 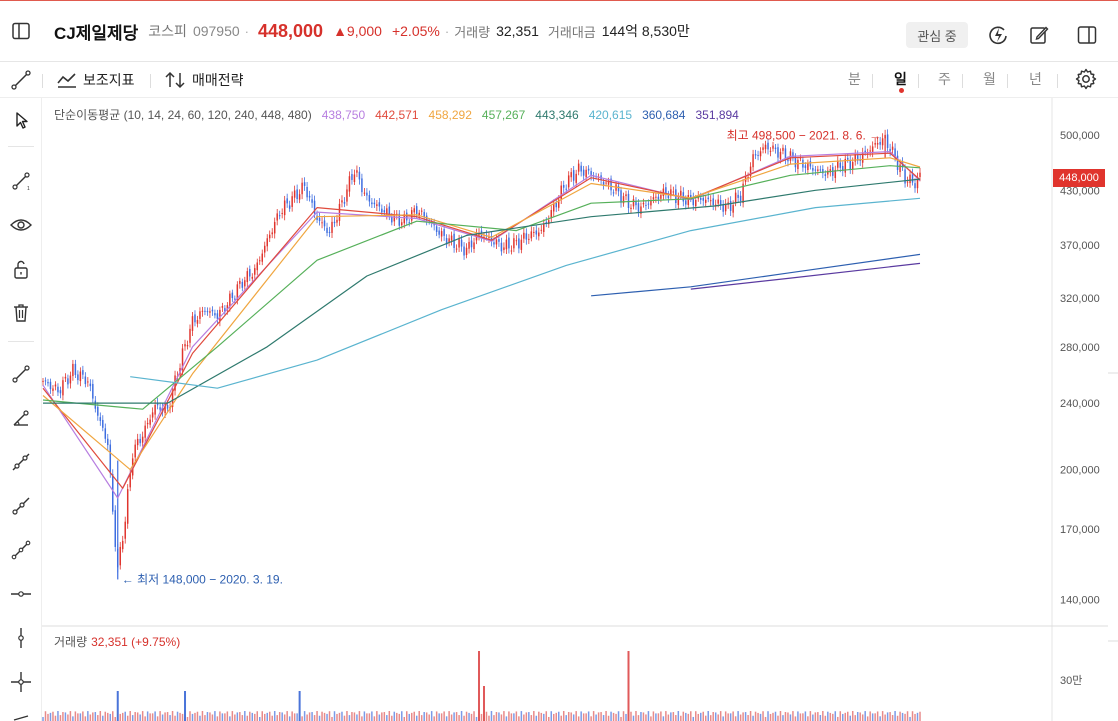 What do you see at coordinates (21, 225) in the screenshot?
I see `eye-visibility-icon` at bounding box center [21, 225].